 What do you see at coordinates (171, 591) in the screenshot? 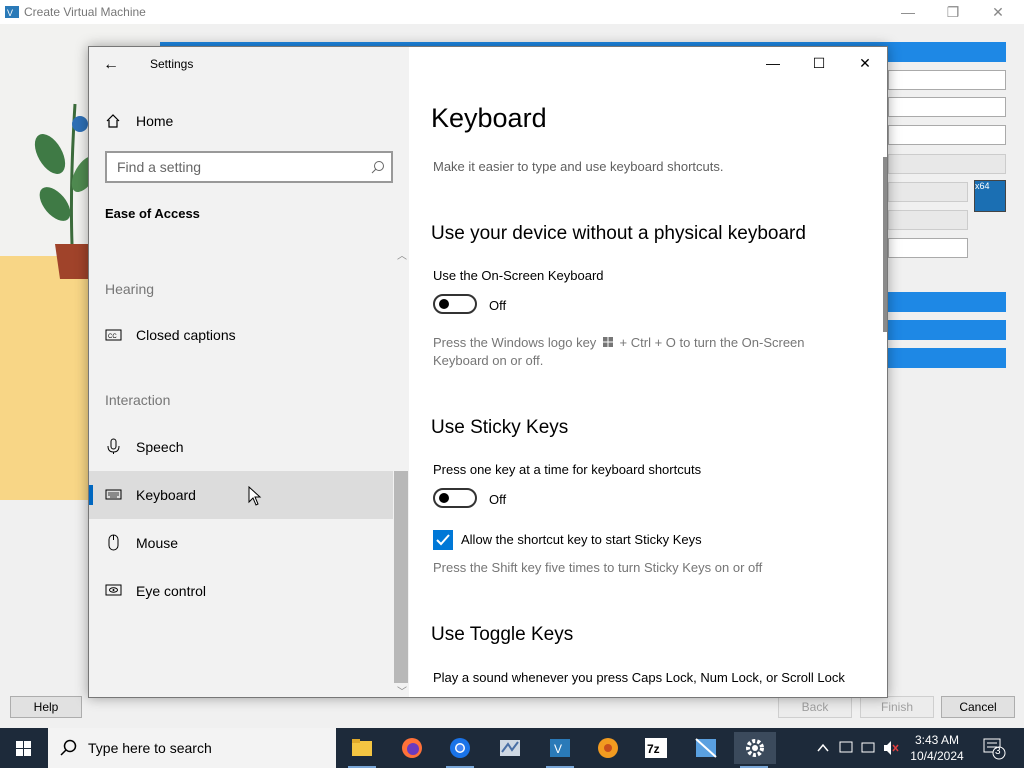
I see `nav-item-label: Eye control` at bounding box center [171, 591].